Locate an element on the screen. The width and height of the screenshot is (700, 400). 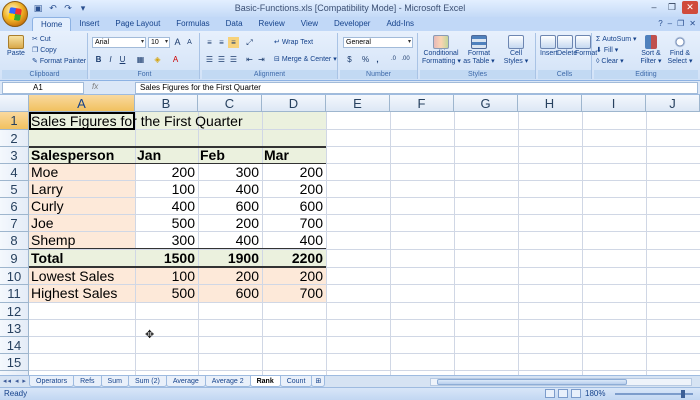
sheet-tab-refs: Refs is located at coordinates (87, 381).